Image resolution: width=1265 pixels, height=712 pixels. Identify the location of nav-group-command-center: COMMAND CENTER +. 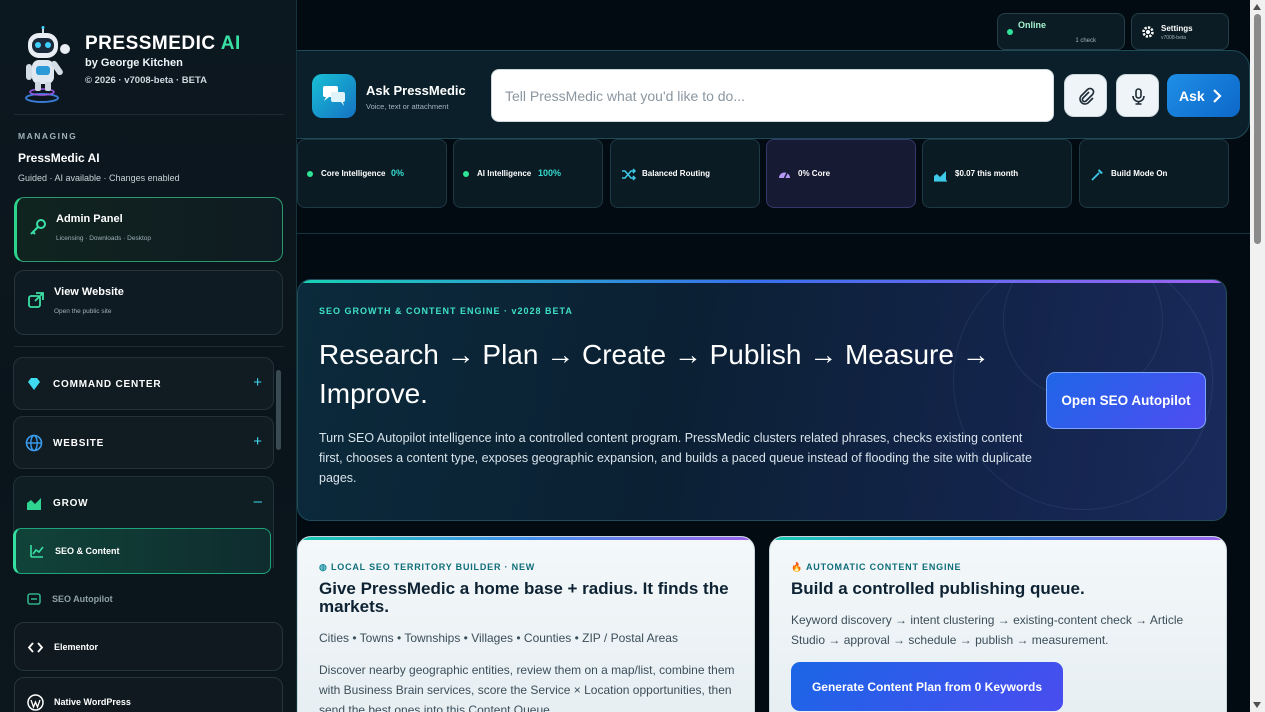
(143, 383).